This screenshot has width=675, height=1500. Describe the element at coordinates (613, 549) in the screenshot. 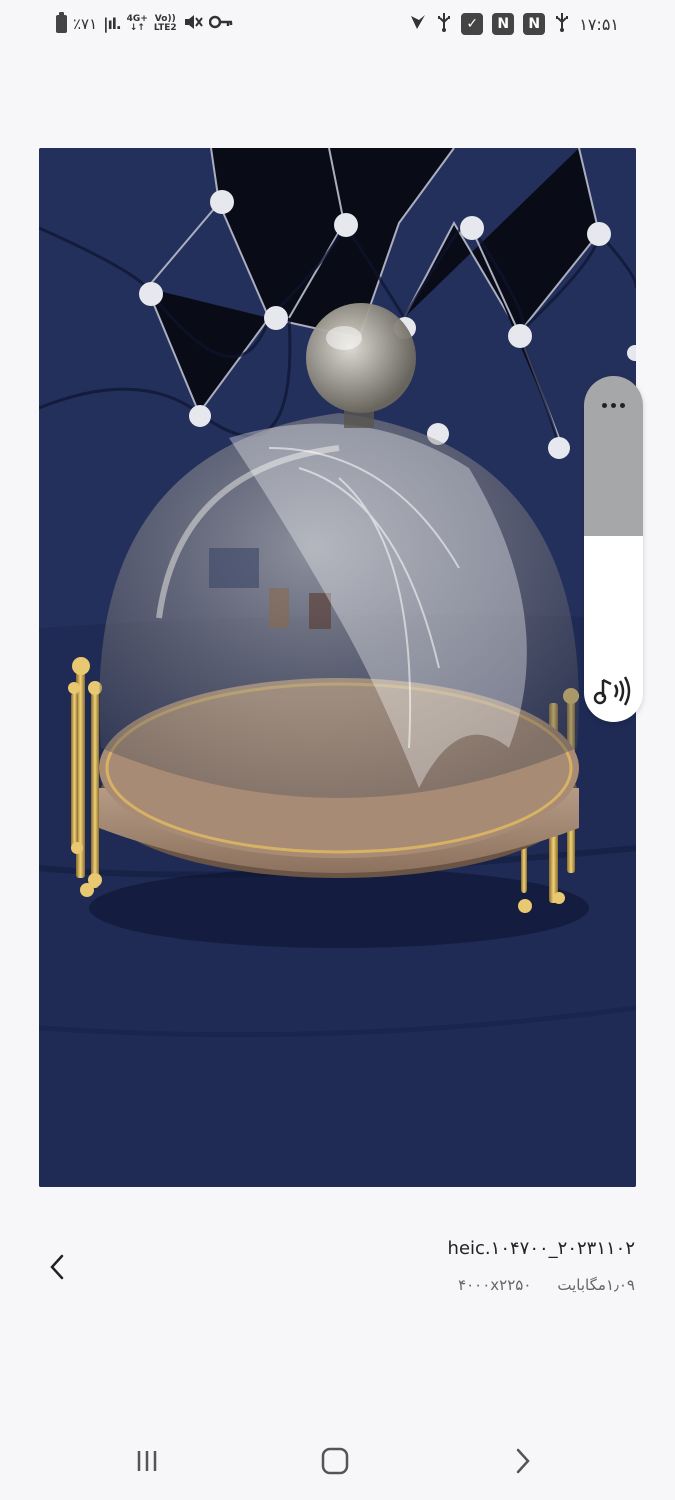

I see `edge-panel` at that location.